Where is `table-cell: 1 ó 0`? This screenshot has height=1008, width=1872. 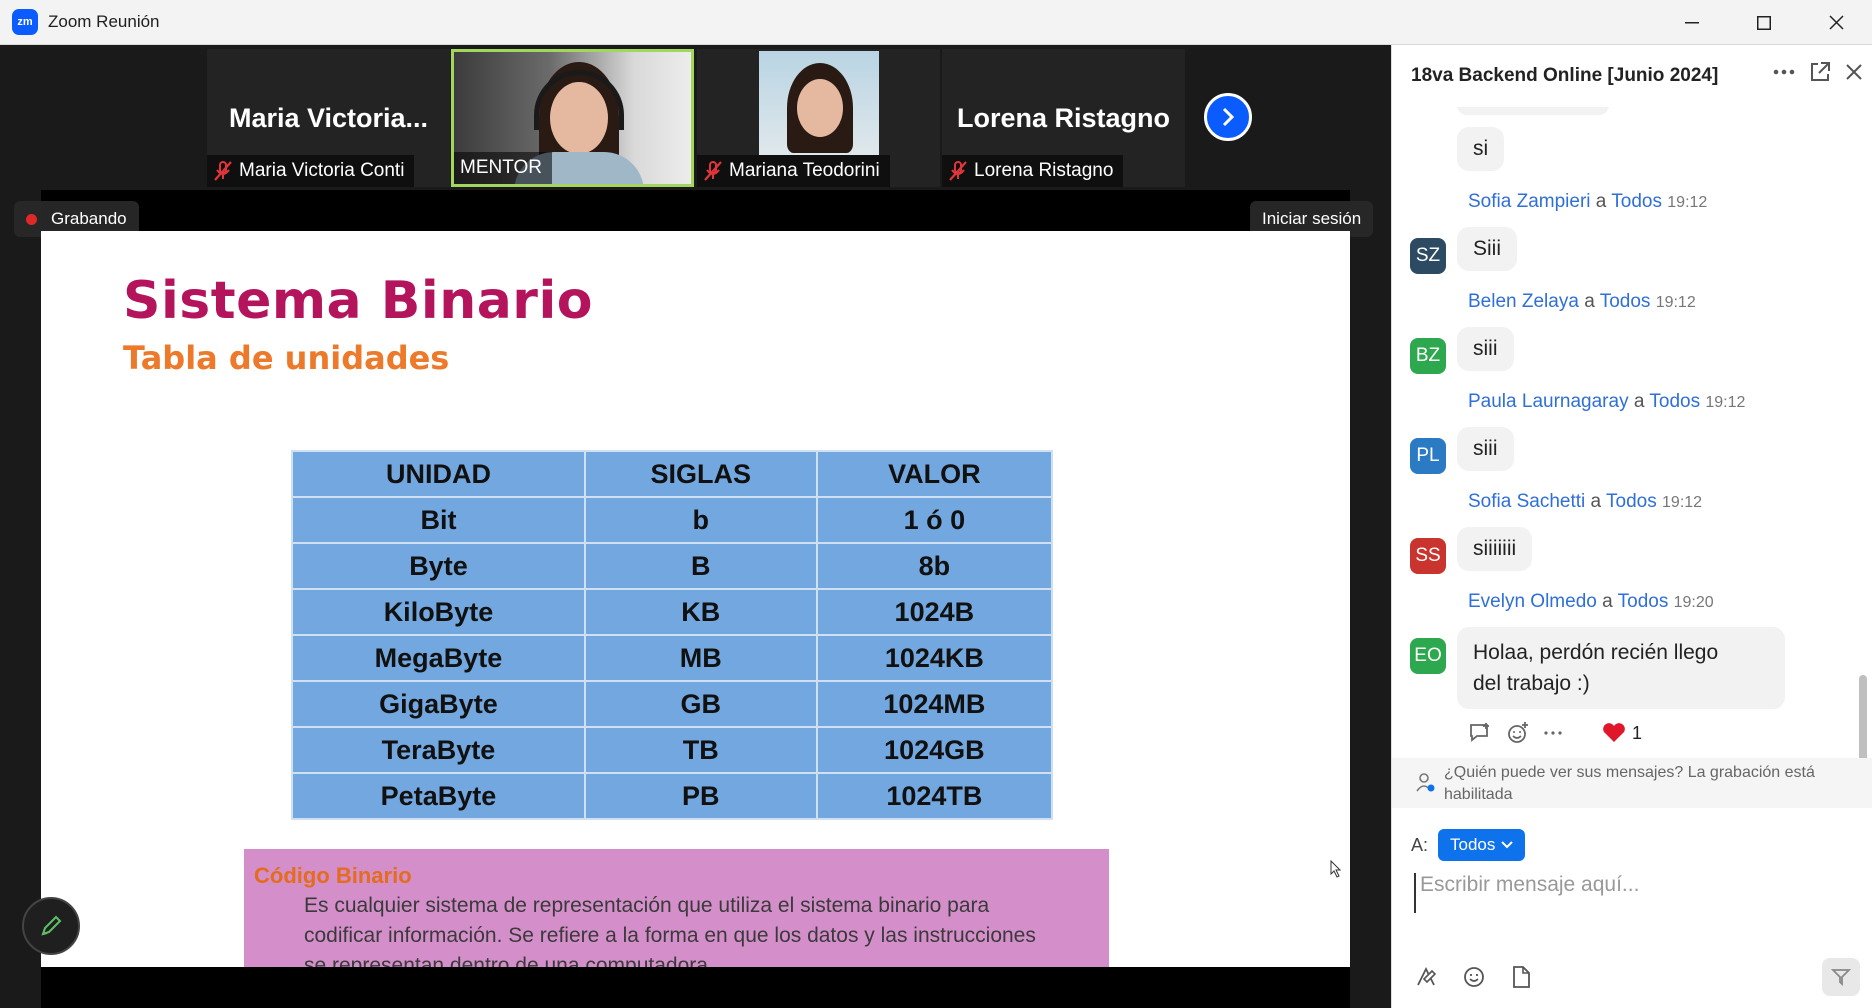
table-cell: 1 ó 0 is located at coordinates (934, 520).